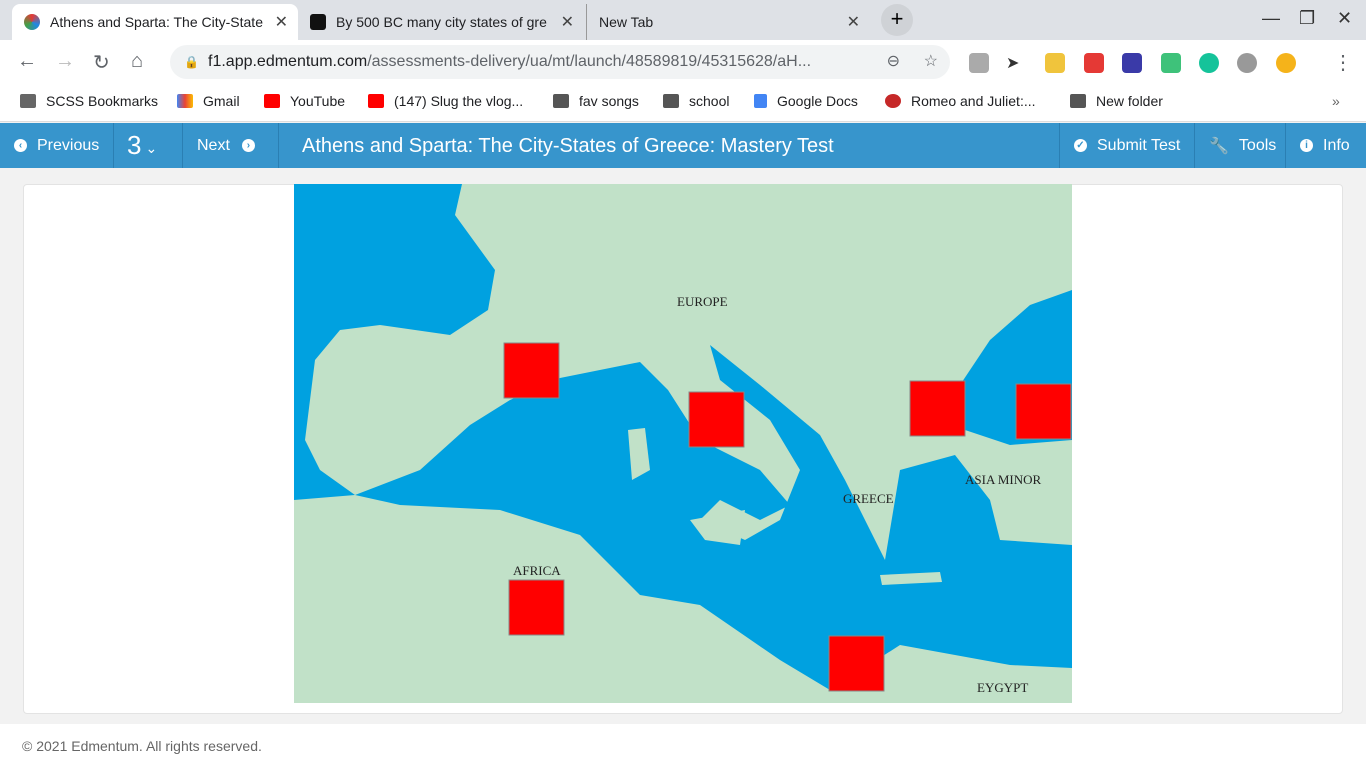  What do you see at coordinates (1344, 18) in the screenshot?
I see `close-window-icon: ✕` at bounding box center [1344, 18].